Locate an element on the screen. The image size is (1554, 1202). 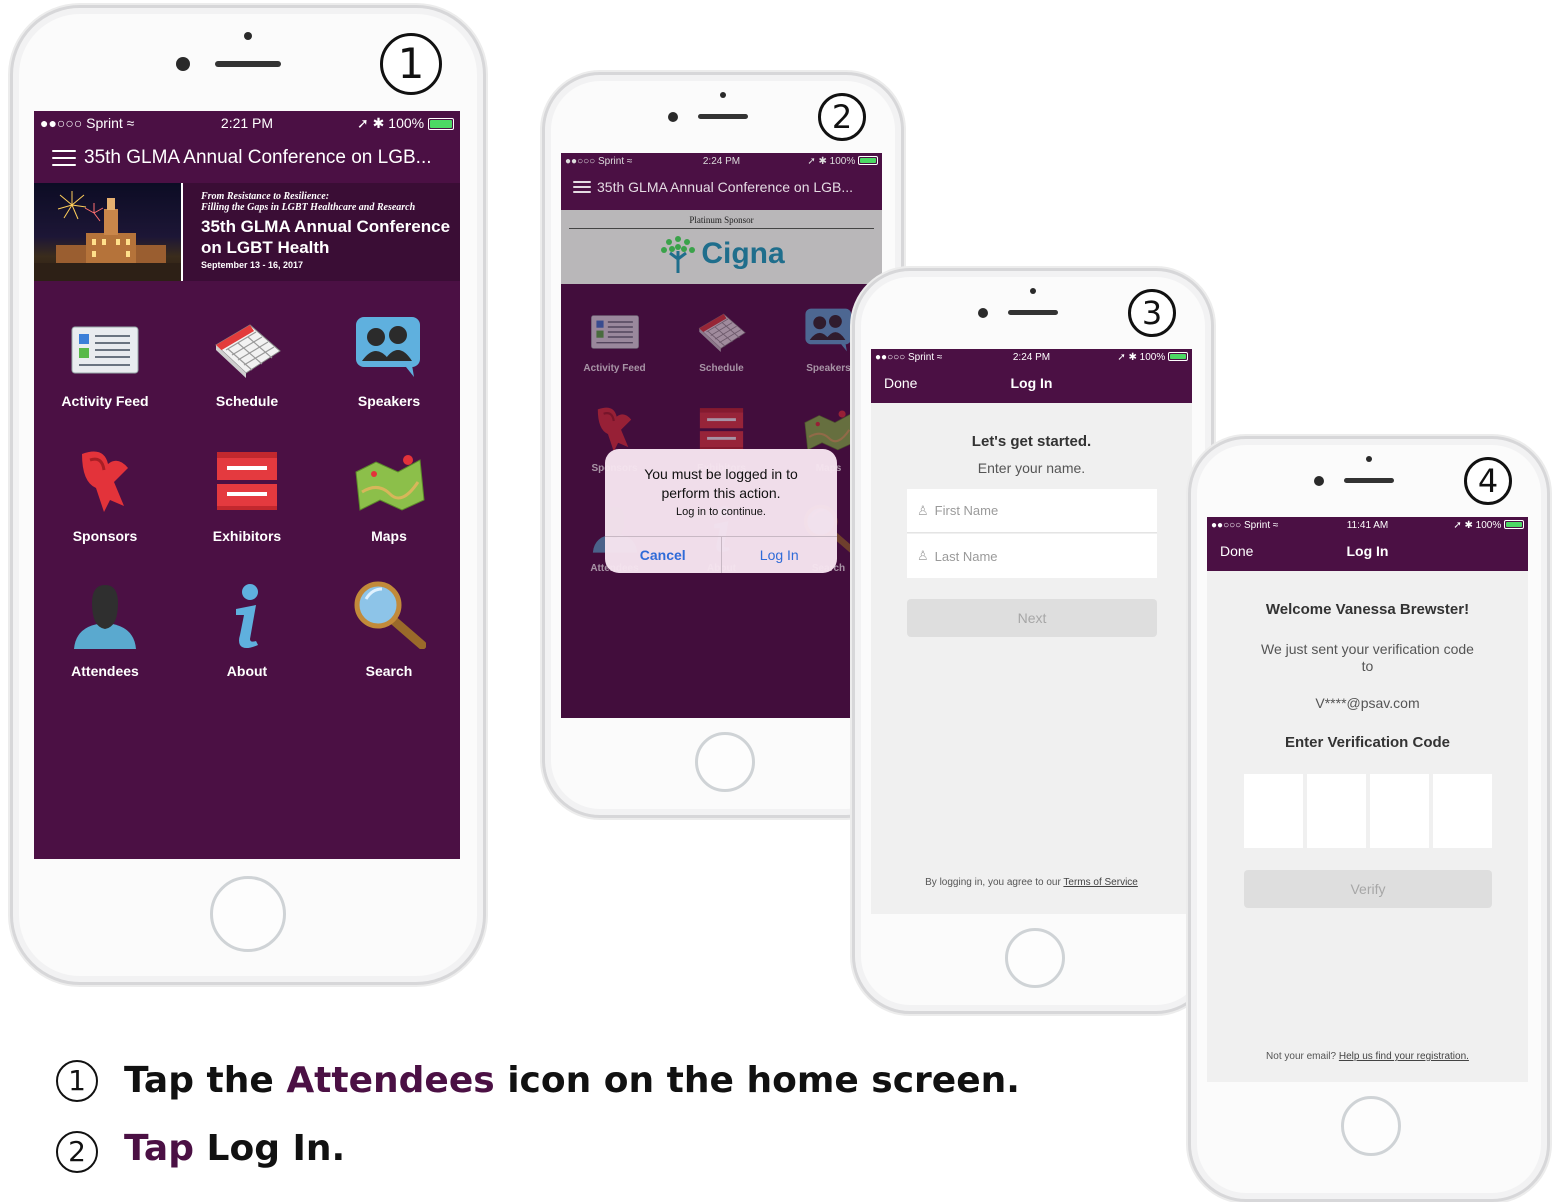
tile-sponsors: Sponsors is located at coordinates (105, 509).